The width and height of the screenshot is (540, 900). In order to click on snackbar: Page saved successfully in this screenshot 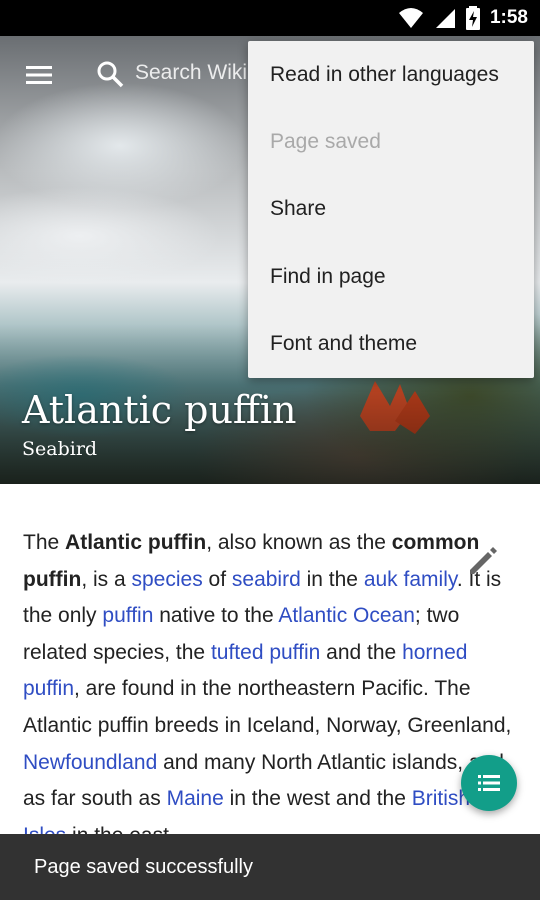, I will do `click(270, 867)`.